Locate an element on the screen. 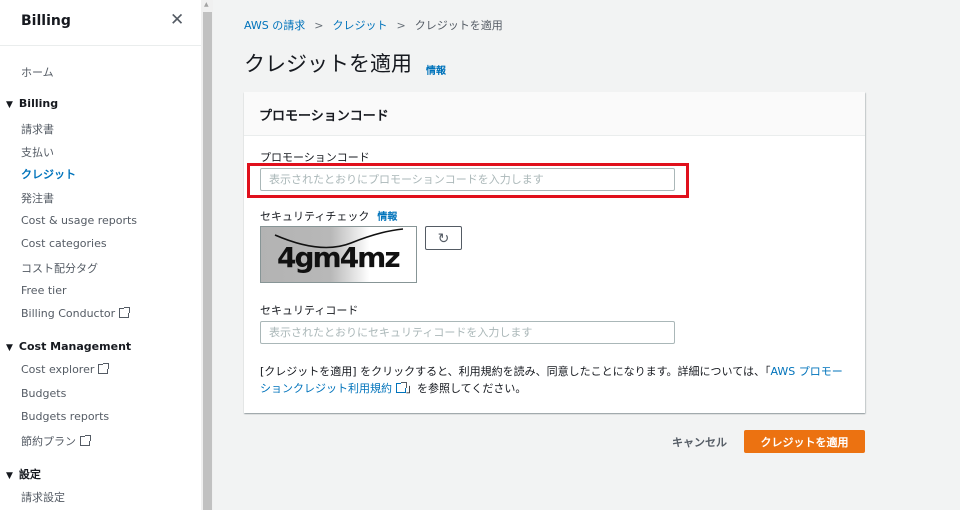  sidebar-item-invoices: 請求書 is located at coordinates (37, 129).